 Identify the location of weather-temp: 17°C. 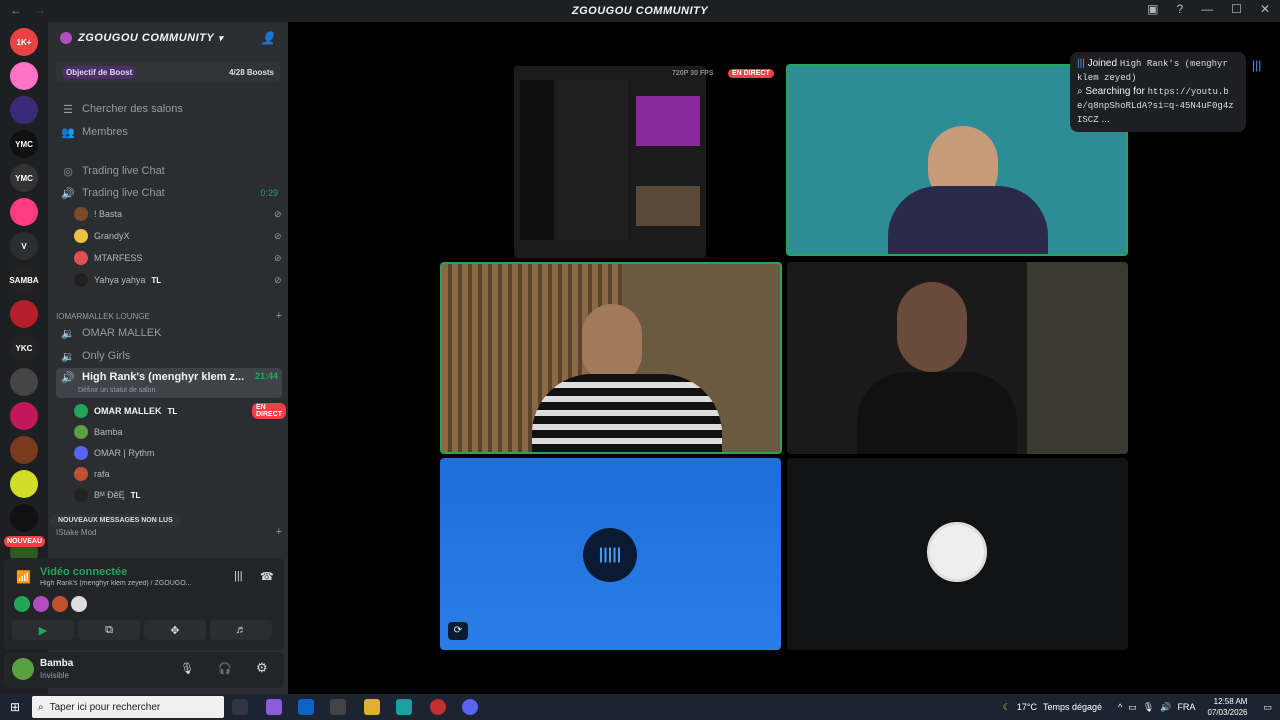
(1027, 707).